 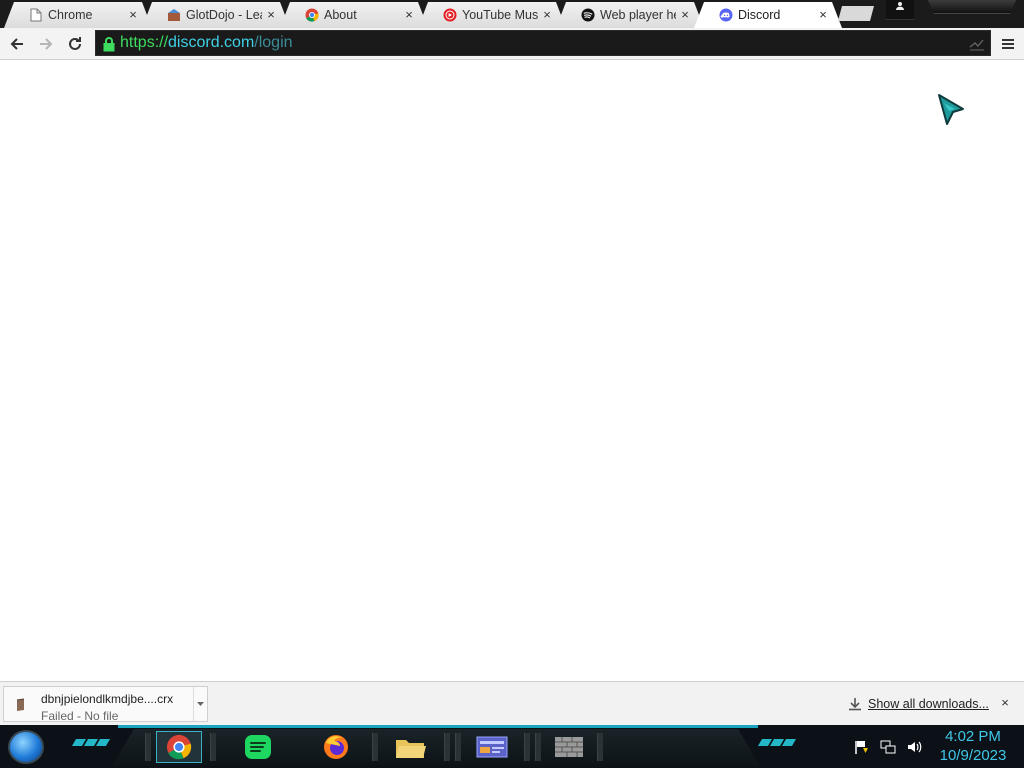 I want to click on close-download-shelf-button: ×, so click(x=1005, y=703).